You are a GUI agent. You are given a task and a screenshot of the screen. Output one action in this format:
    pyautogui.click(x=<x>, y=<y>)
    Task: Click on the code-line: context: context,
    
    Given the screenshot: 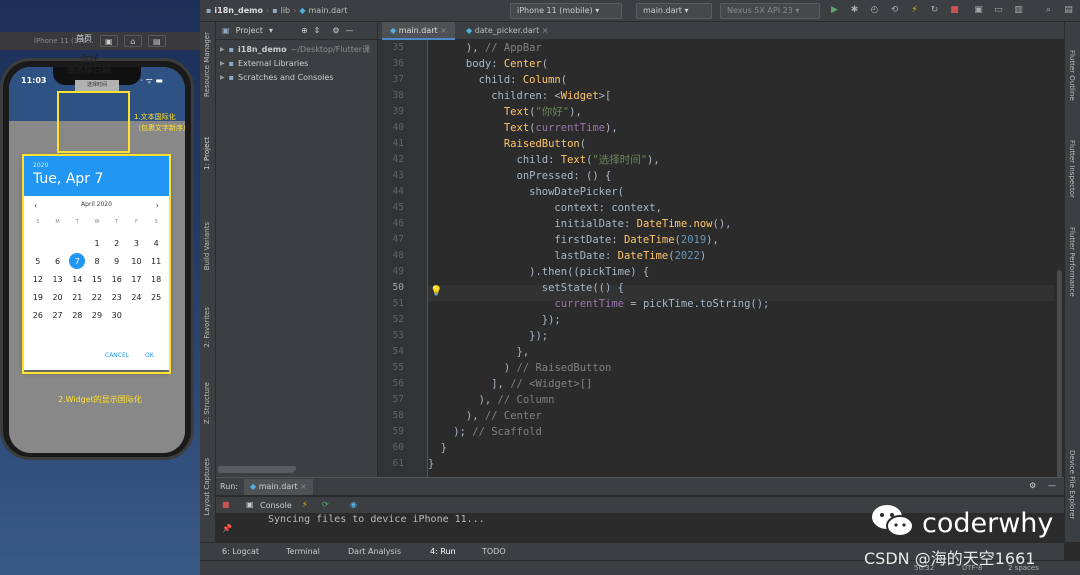 What is the action you would take?
    pyautogui.click(x=544, y=208)
    